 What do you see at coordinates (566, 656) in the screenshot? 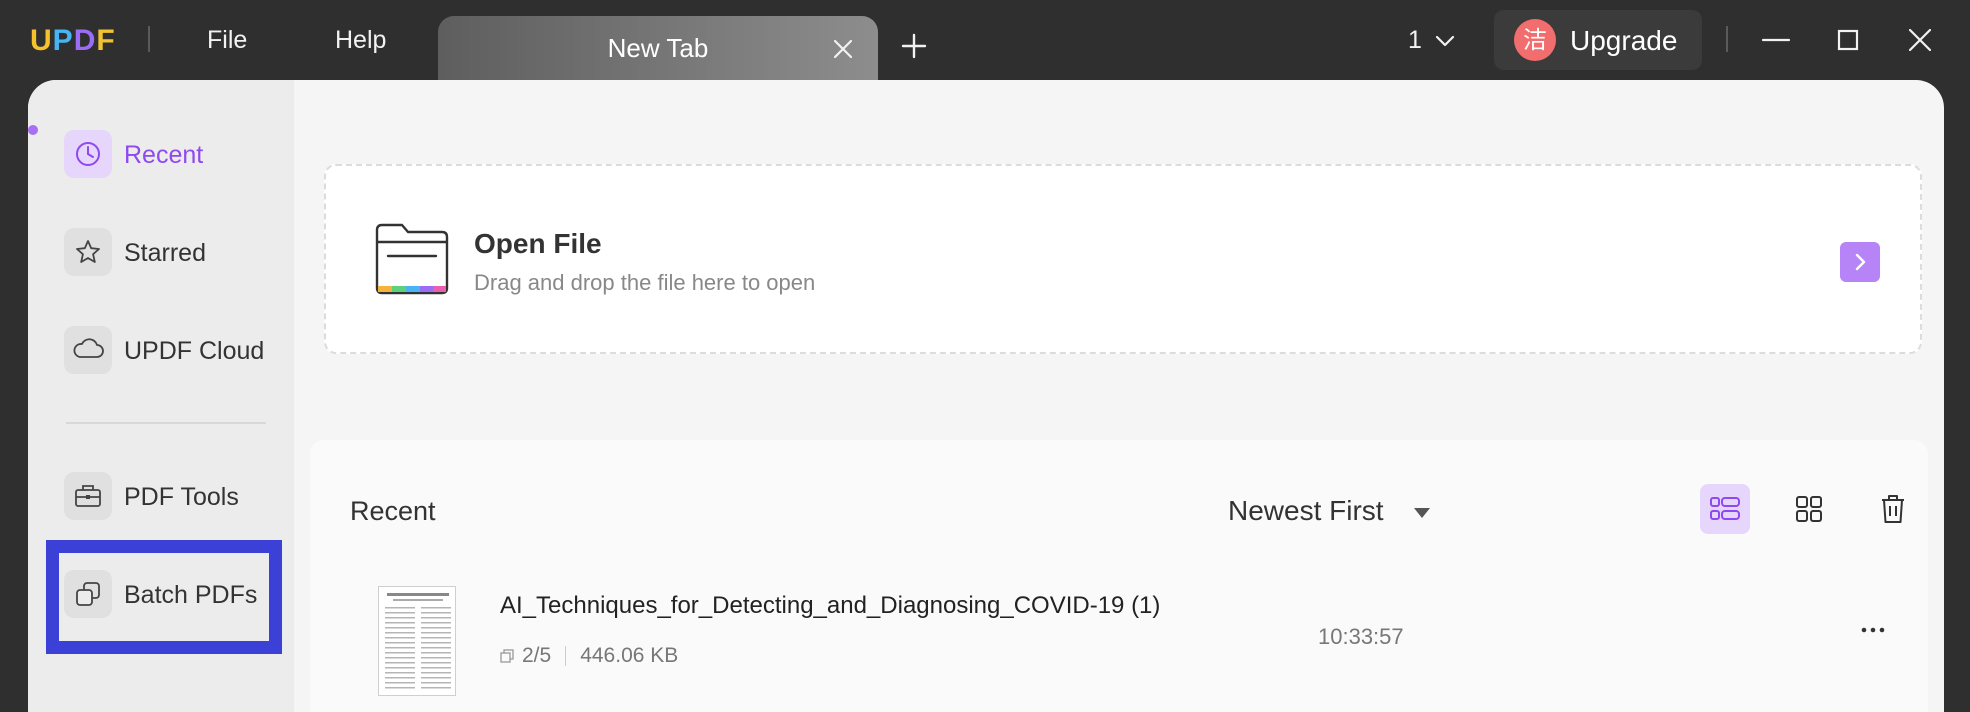
I see `meta-separator` at bounding box center [566, 656].